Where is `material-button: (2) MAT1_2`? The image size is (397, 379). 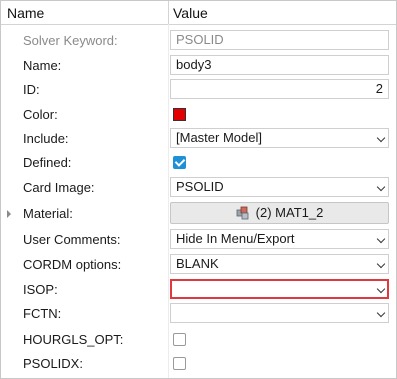
material-button: (2) MAT1_2 is located at coordinates (279, 213).